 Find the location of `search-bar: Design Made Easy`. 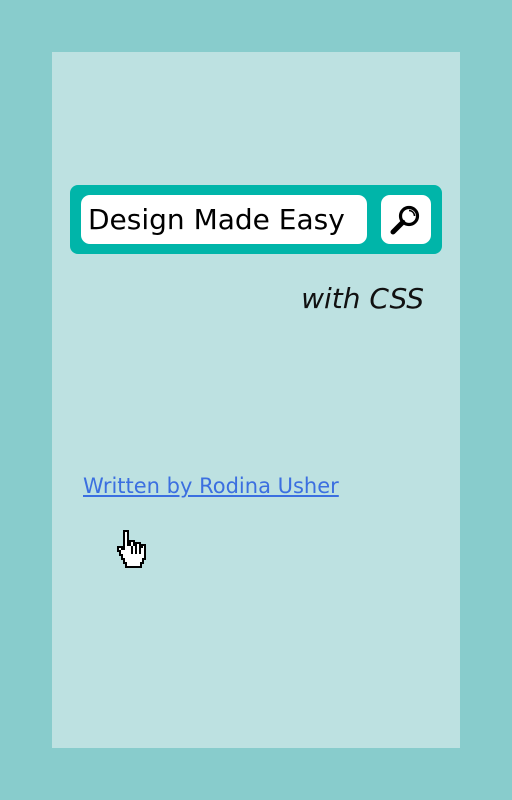

search-bar: Design Made Easy is located at coordinates (256, 219).